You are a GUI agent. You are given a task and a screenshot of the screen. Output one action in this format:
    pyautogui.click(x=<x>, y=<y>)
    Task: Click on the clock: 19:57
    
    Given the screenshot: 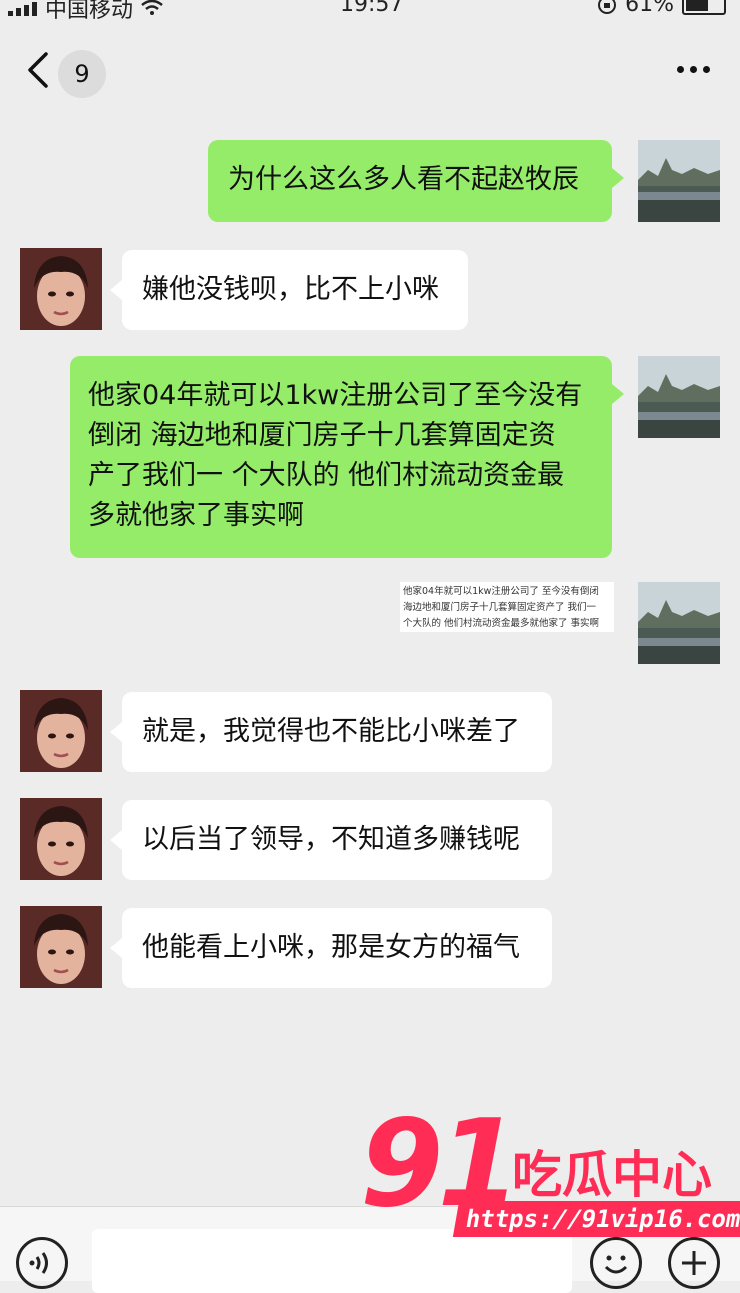 What is the action you would take?
    pyautogui.click(x=372, y=8)
    